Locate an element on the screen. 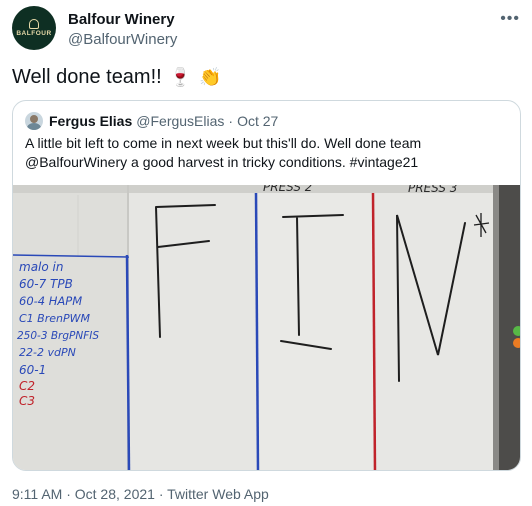 Image resolution: width=532 pixels, height=506 pixels. note-line: C1 BrenPWM is located at coordinates (54, 318).